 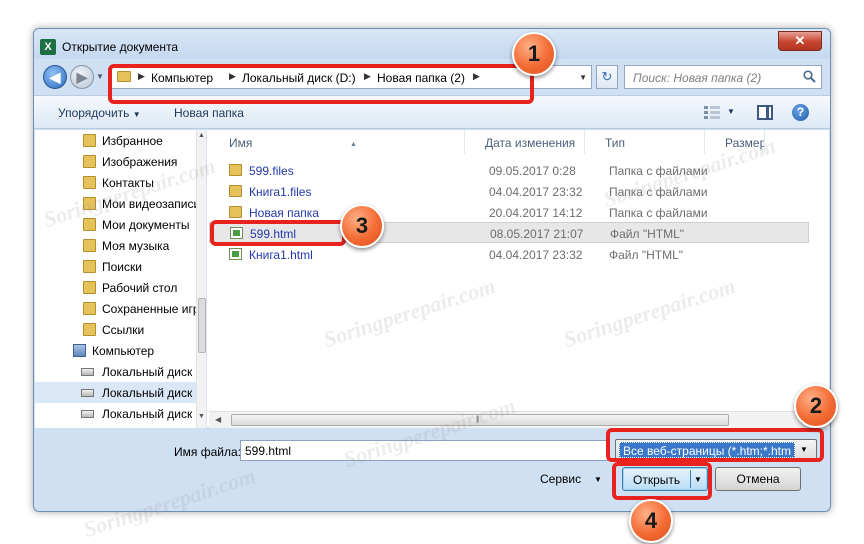 I want to click on sidebar-item-label: Ссылки, so click(x=123, y=330).